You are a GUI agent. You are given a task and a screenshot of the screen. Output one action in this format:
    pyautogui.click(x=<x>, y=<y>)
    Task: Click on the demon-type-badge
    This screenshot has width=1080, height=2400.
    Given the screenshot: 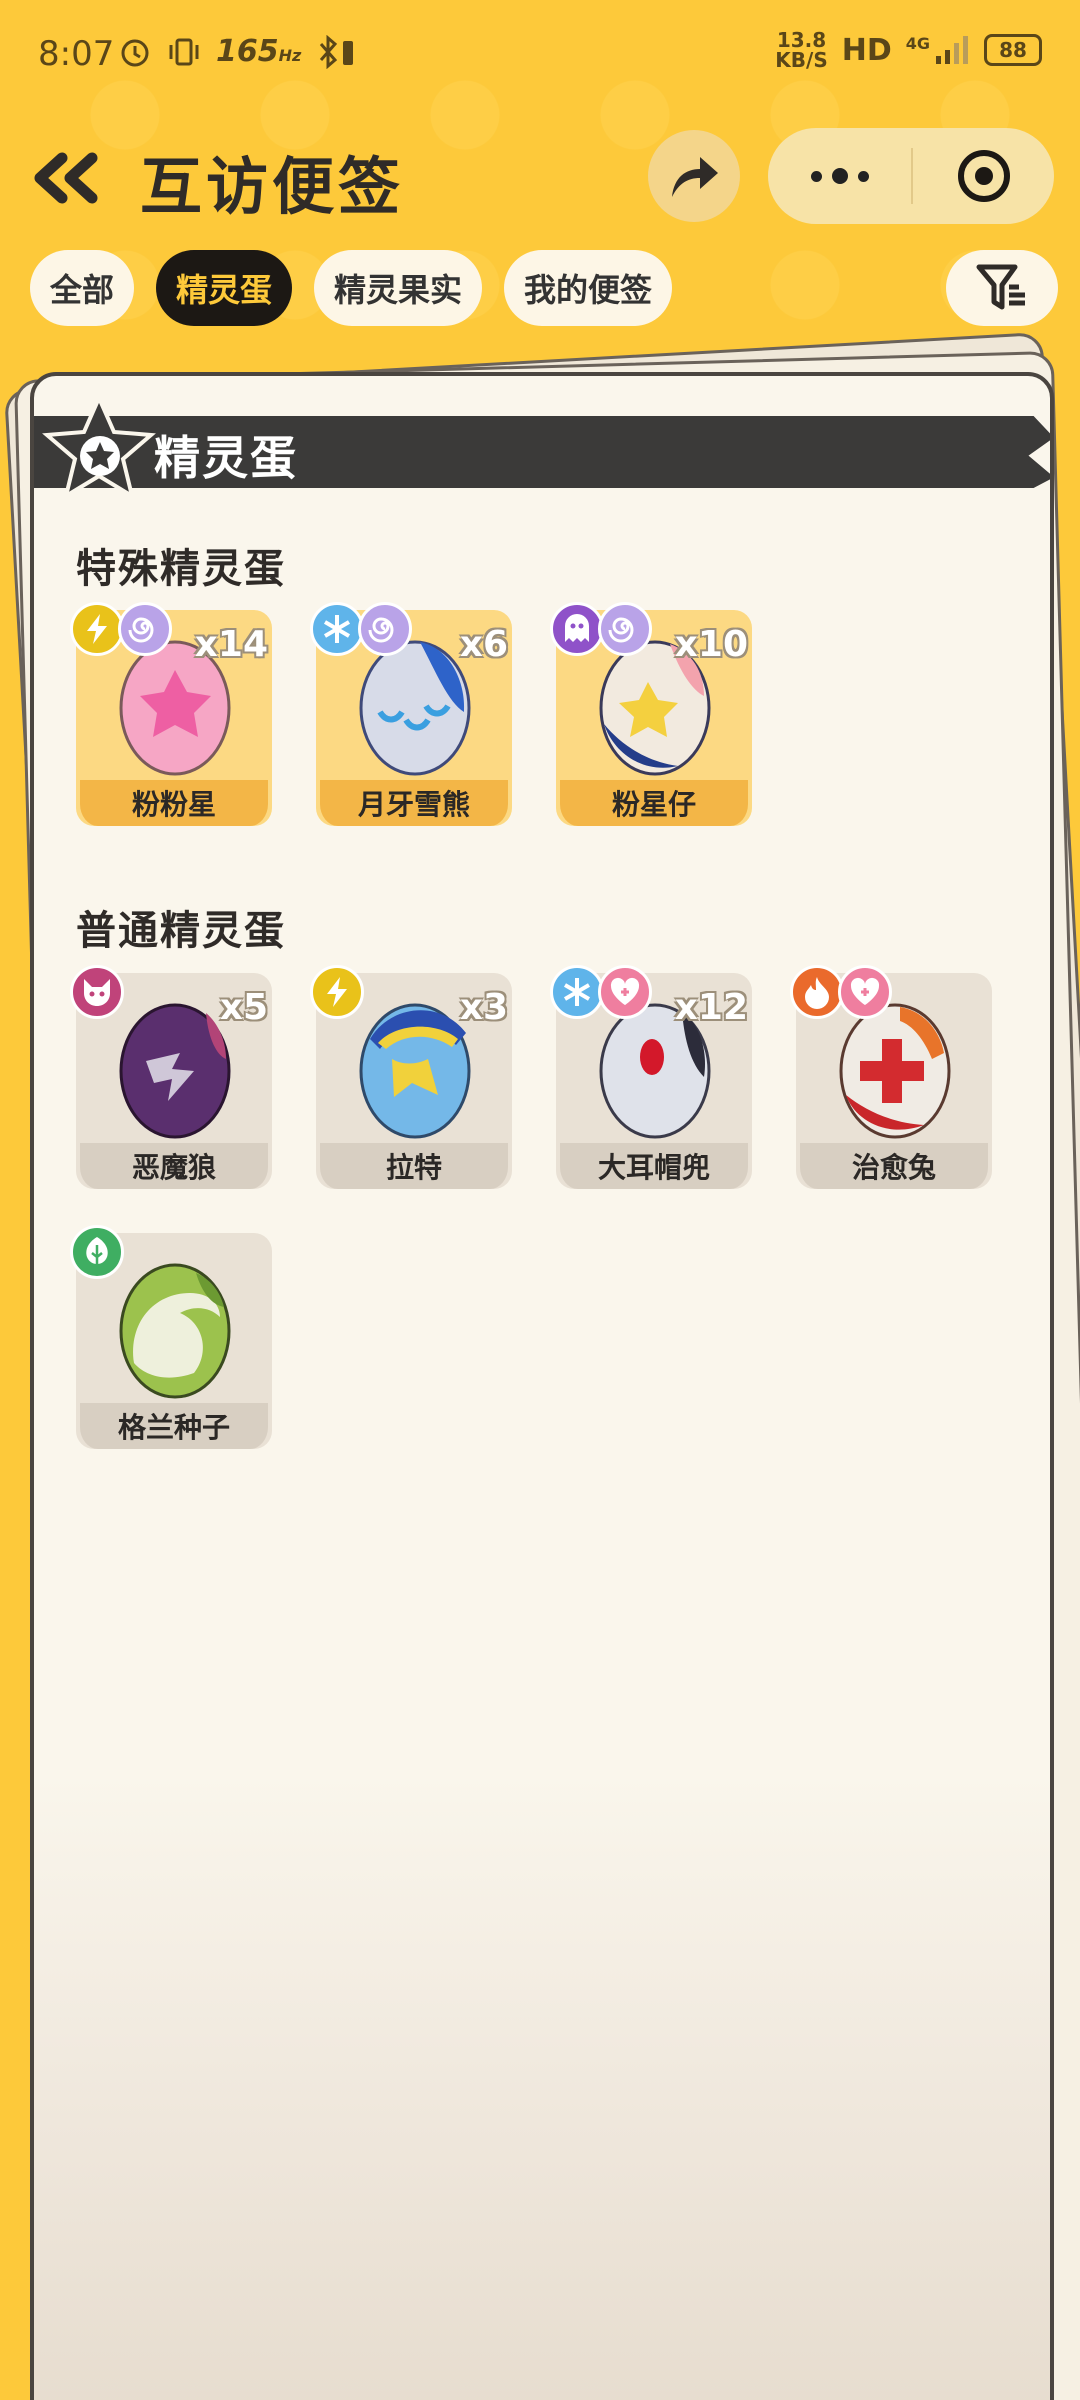 What is the action you would take?
    pyautogui.click(x=97, y=992)
    